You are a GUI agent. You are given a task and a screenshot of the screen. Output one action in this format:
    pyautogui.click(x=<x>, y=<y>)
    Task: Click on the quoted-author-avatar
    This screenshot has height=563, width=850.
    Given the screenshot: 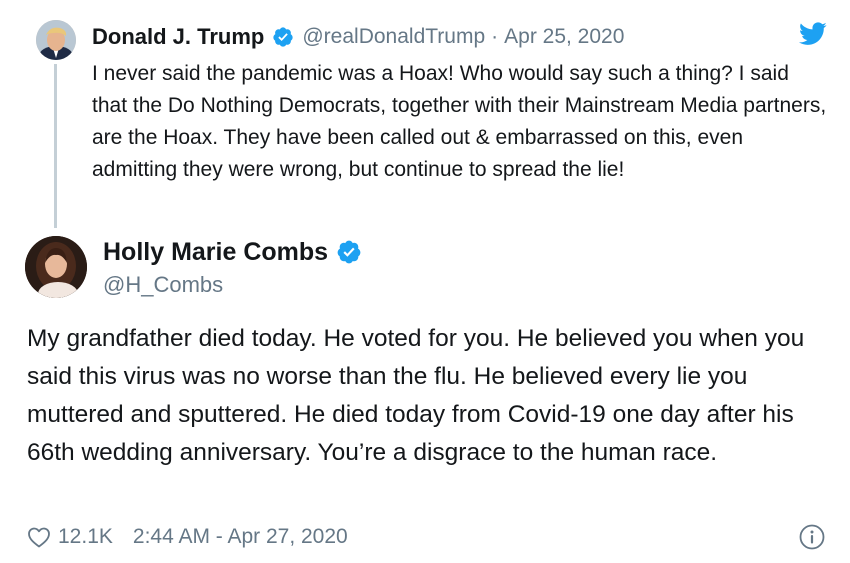 What is the action you would take?
    pyautogui.click(x=56, y=40)
    